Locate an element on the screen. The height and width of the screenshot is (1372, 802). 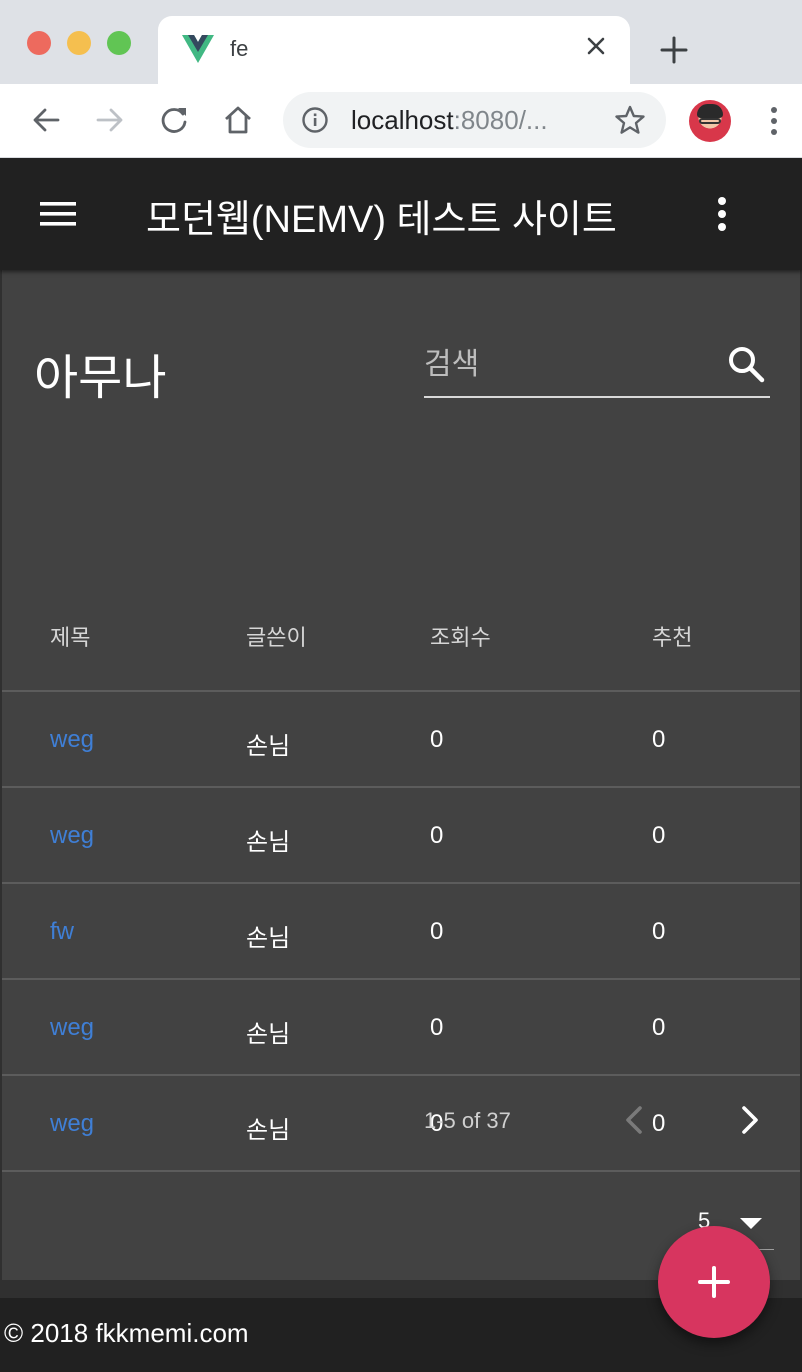
column-header-author: 글쓴이 is located at coordinates (276, 636).